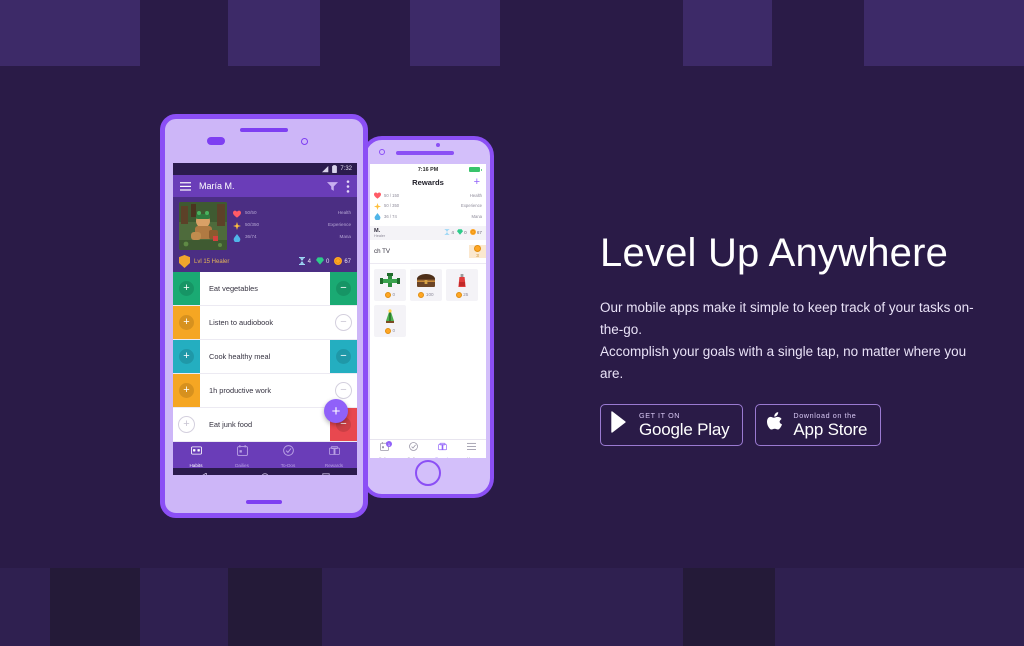 The height and width of the screenshot is (646, 1024). Describe the element at coordinates (240, 390) in the screenshot. I see `habit-label: 1h productive work` at that location.